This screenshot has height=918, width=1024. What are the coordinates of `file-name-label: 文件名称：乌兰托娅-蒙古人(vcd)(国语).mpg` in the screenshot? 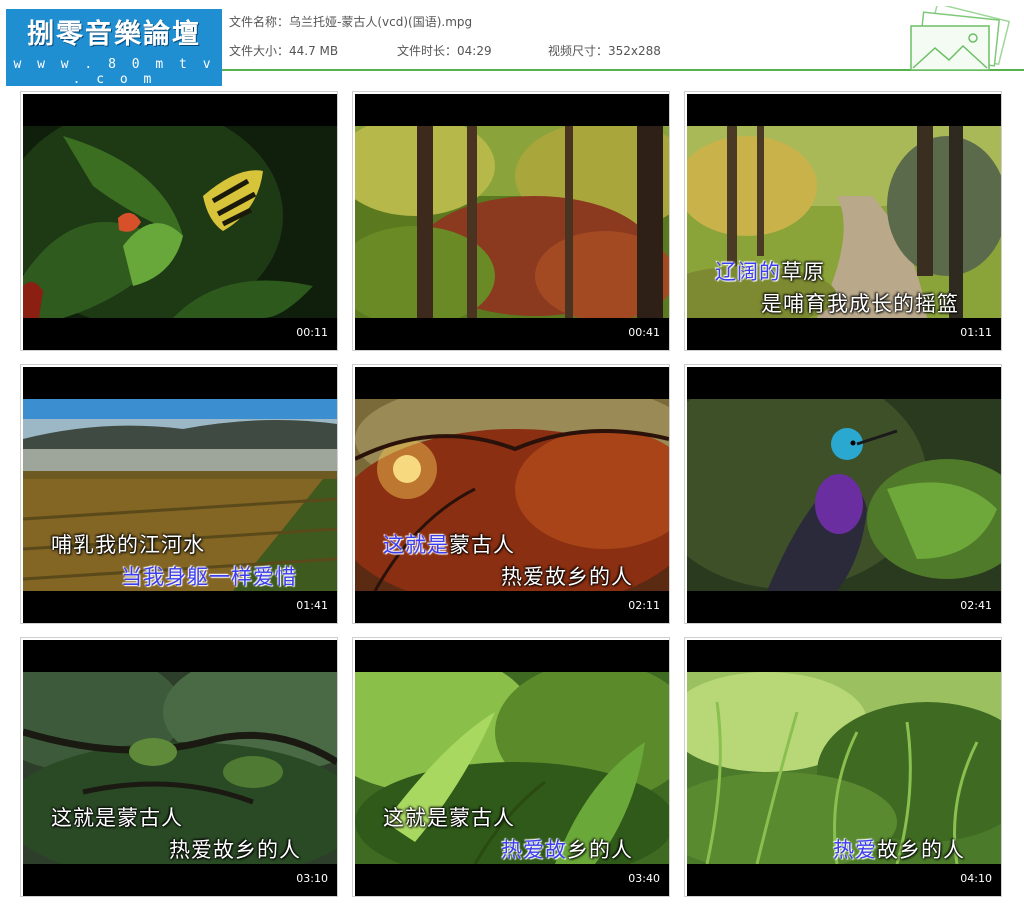 It's located at (351, 22).